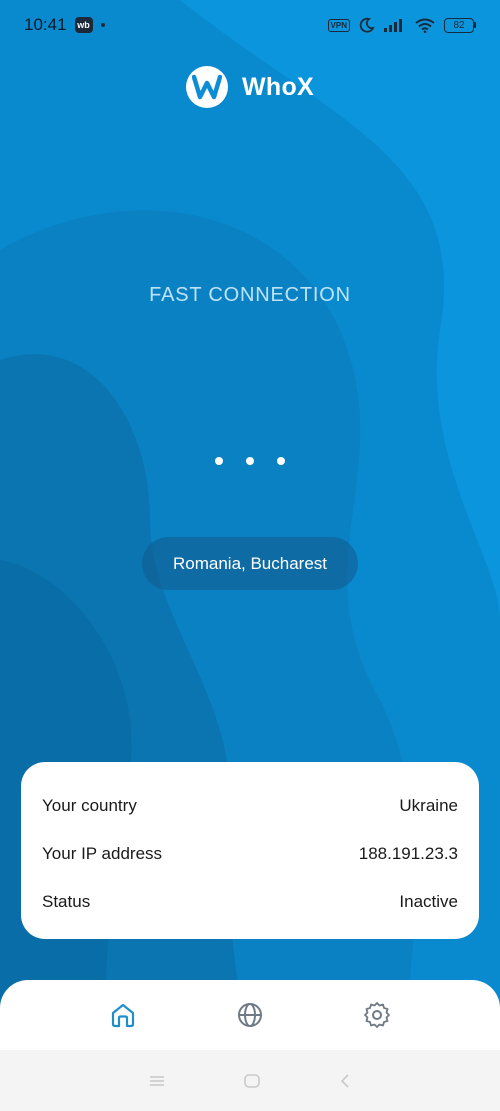 The width and height of the screenshot is (500, 1111). I want to click on connect-button, so click(250, 461).